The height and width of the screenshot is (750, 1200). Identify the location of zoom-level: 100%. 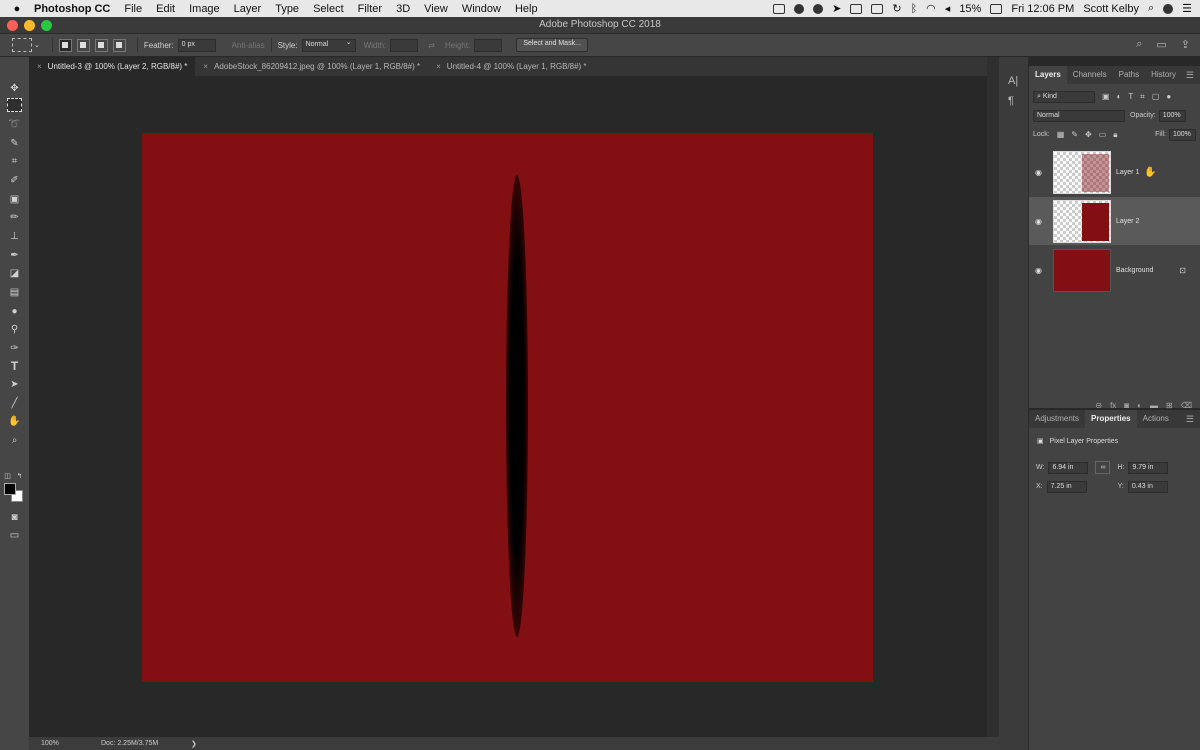
(71, 743).